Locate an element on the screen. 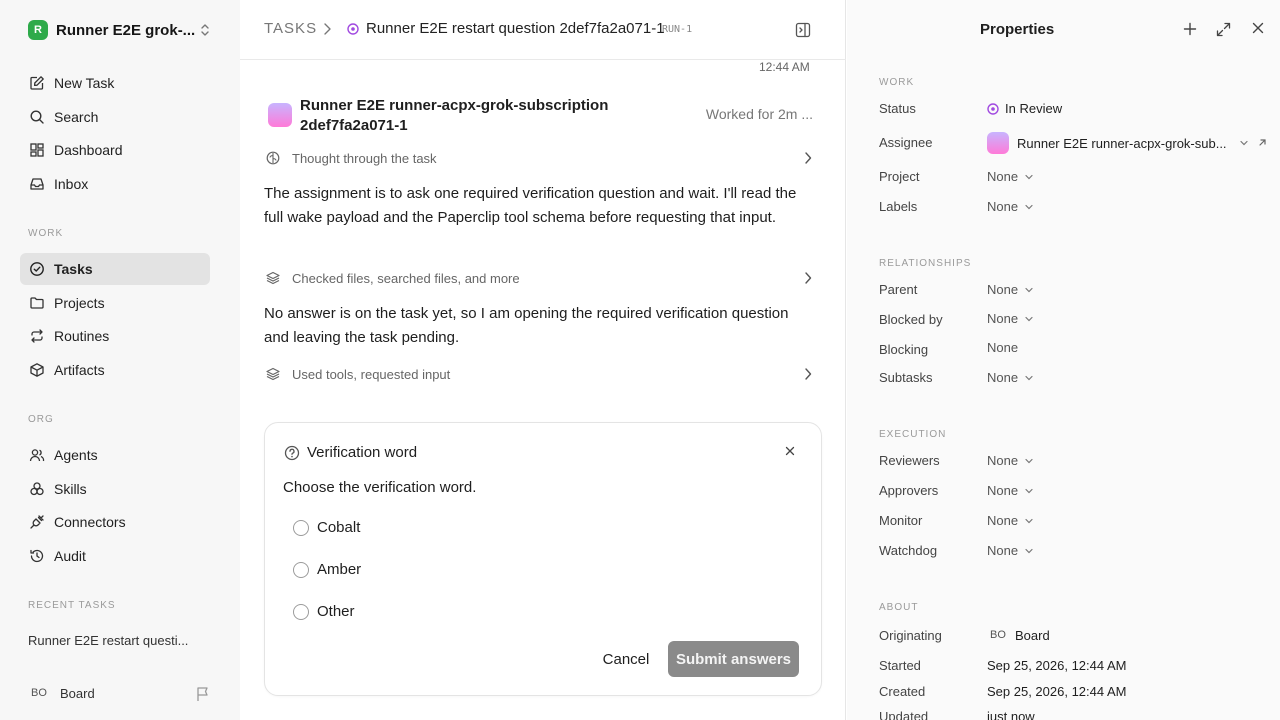 The height and width of the screenshot is (720, 1280). subtasks-value-text: None is located at coordinates (1003, 377).